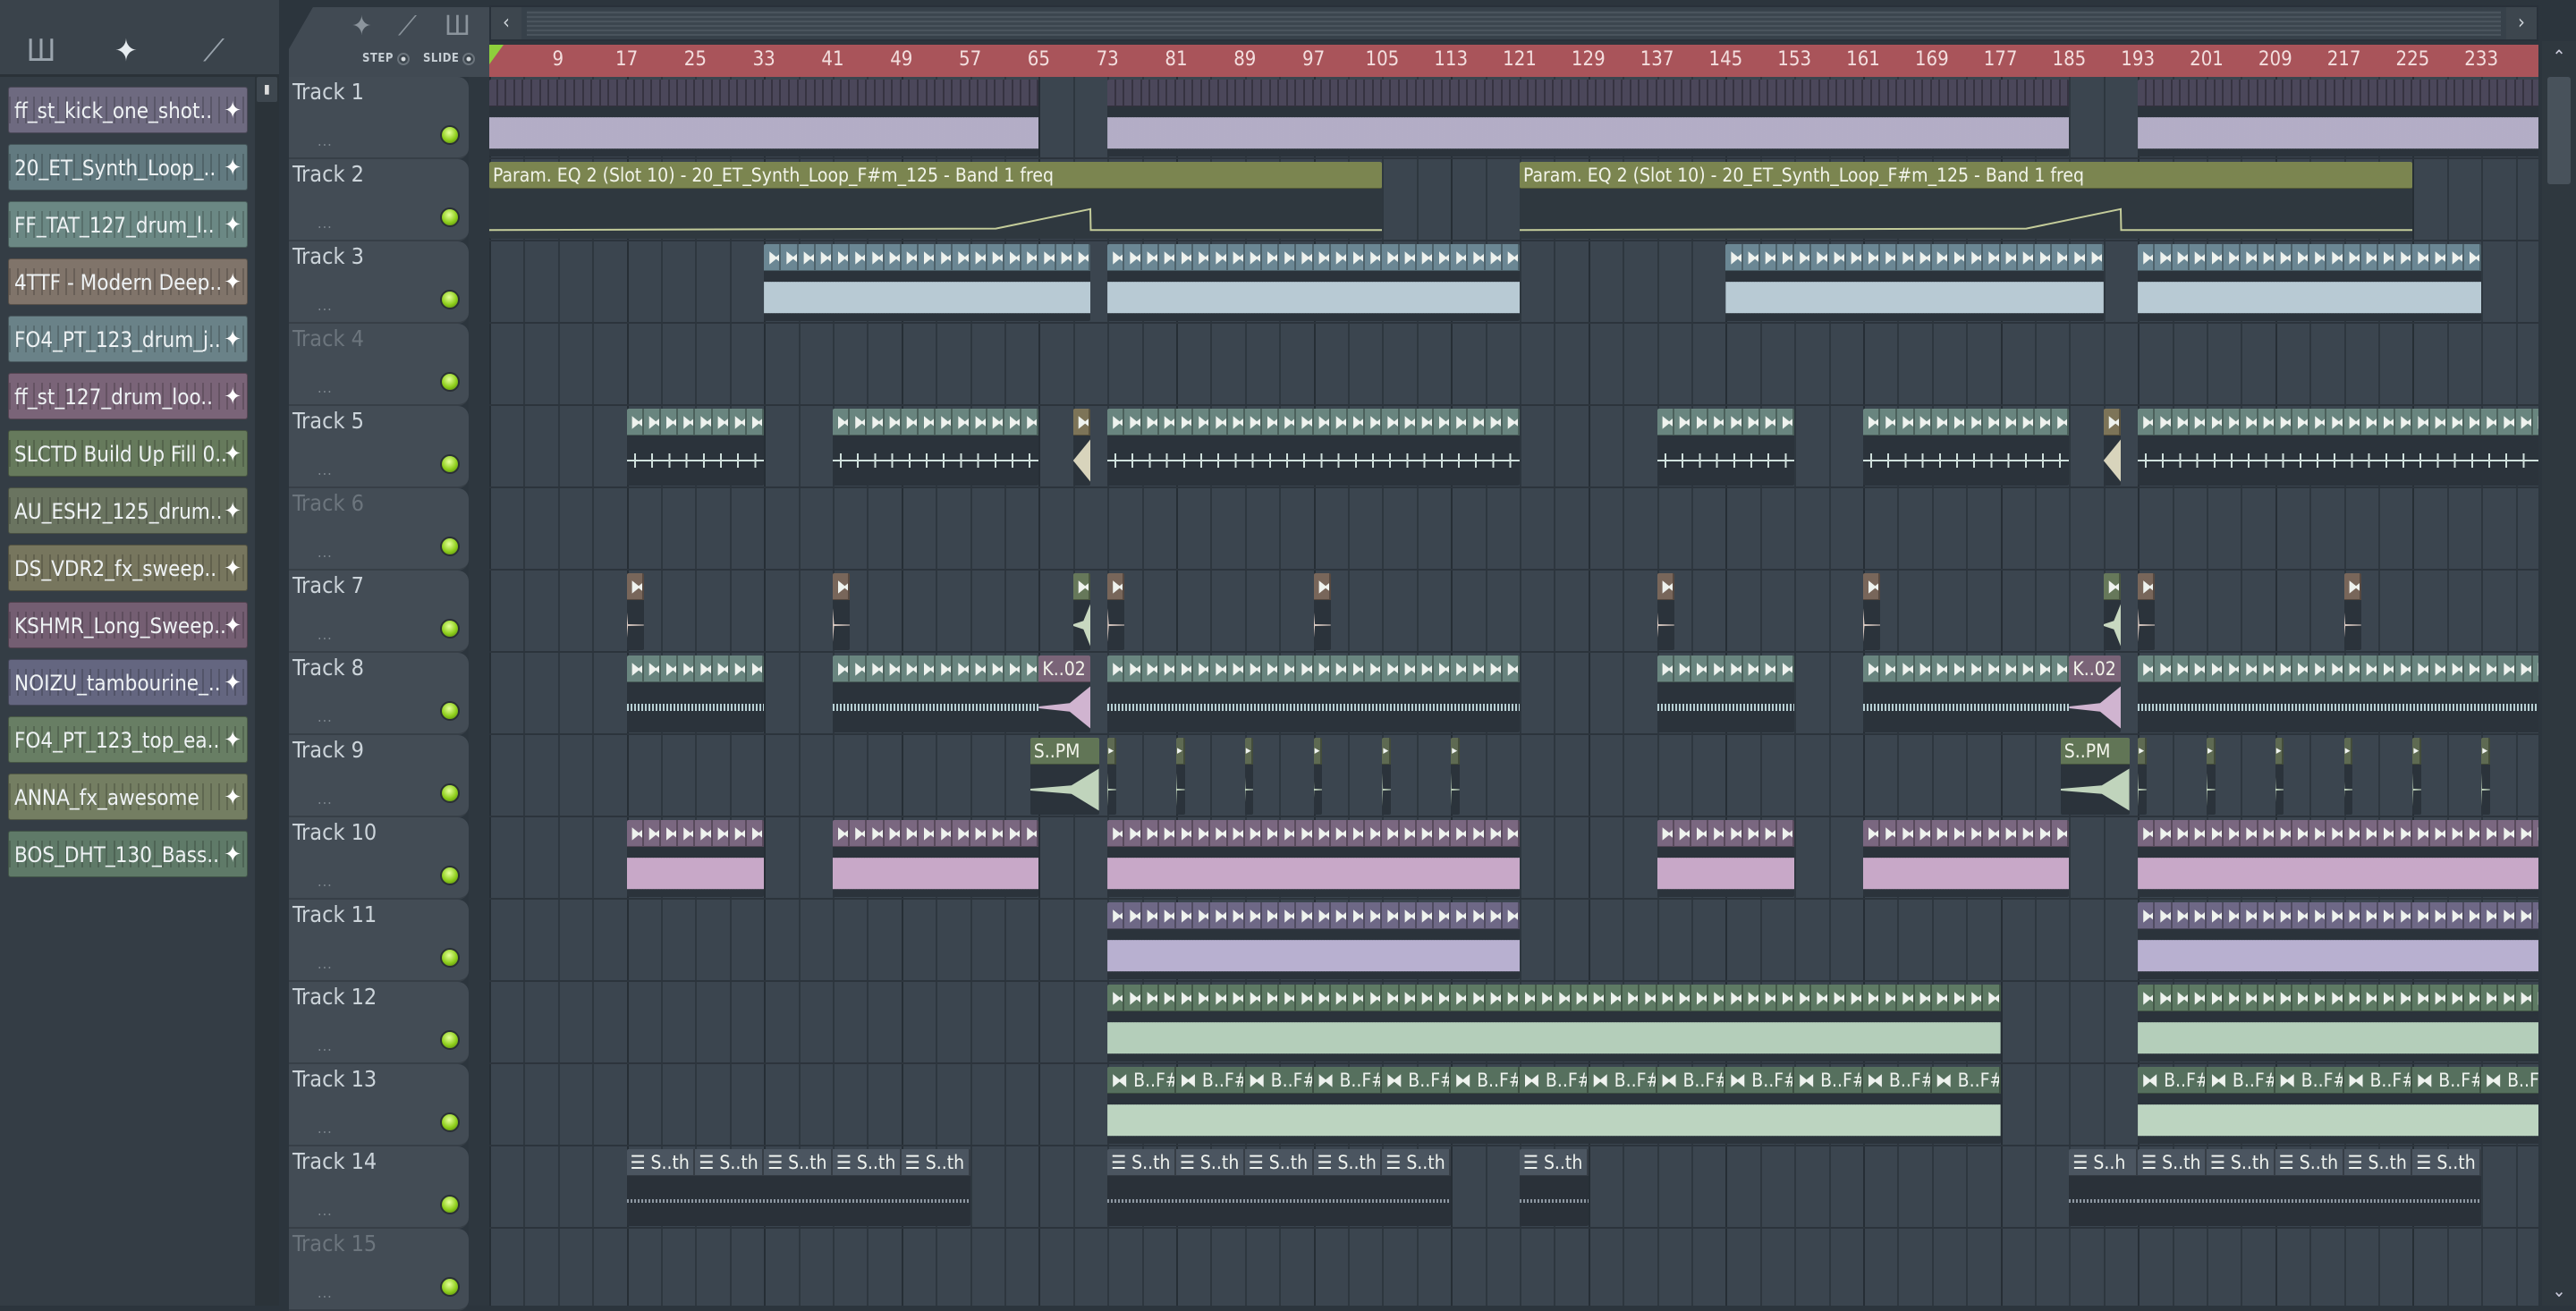  I want to click on clip-header: ⧓⧓⧓⧓⧓⧓⧓⧓⧓⧓⧓⧓⧓⧓⧓⧓⧓⧓⧓⧓⧓⧓⧓⧓, so click(2338, 669).